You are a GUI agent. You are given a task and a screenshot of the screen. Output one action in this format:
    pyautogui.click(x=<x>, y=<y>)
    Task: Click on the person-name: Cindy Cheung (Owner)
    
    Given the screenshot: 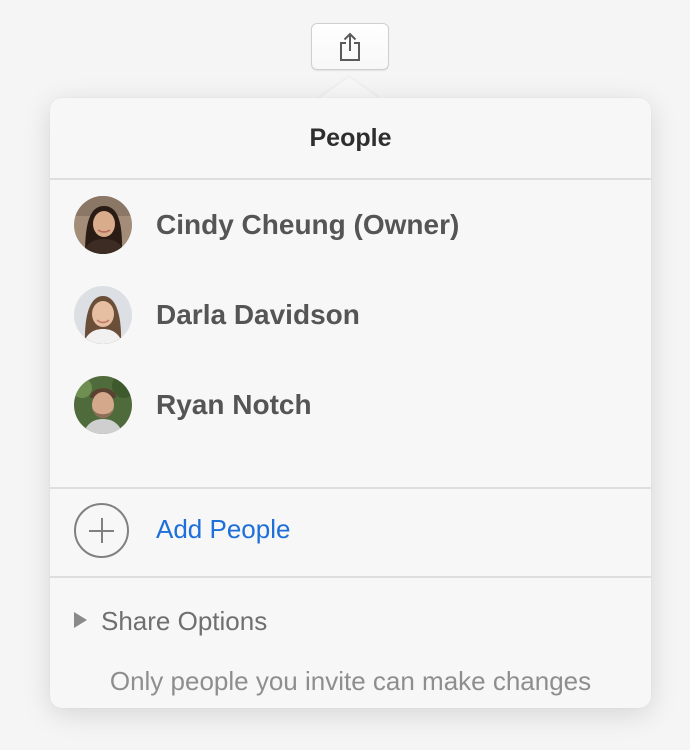 What is the action you would take?
    pyautogui.click(x=308, y=224)
    